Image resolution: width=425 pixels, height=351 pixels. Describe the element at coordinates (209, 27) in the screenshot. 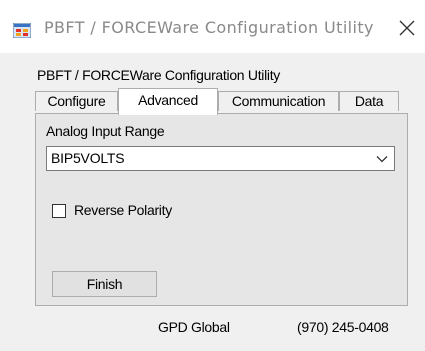

I see `window-title: PBFT / FORCEWare Configuration Utility` at that location.